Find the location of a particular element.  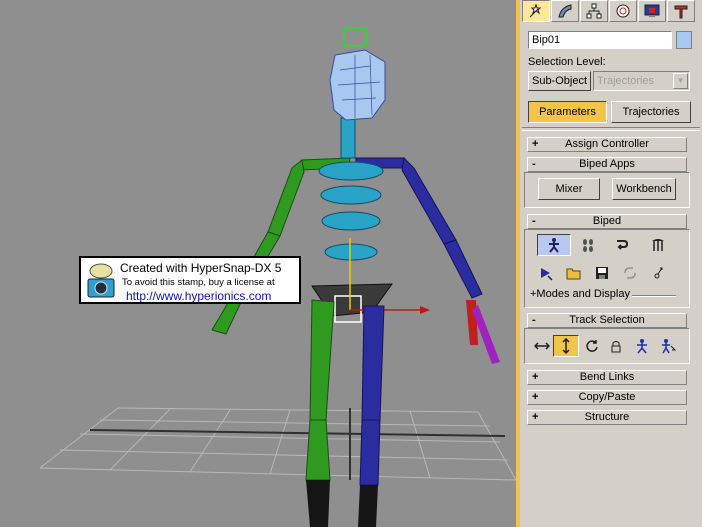

rollout-biped: - Biped is located at coordinates (607, 221).